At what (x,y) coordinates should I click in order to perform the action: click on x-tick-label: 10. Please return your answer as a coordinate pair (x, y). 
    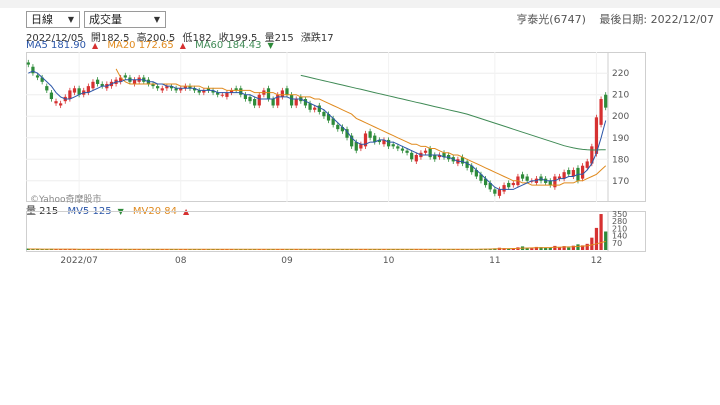
    Looking at the image, I should click on (389, 261).